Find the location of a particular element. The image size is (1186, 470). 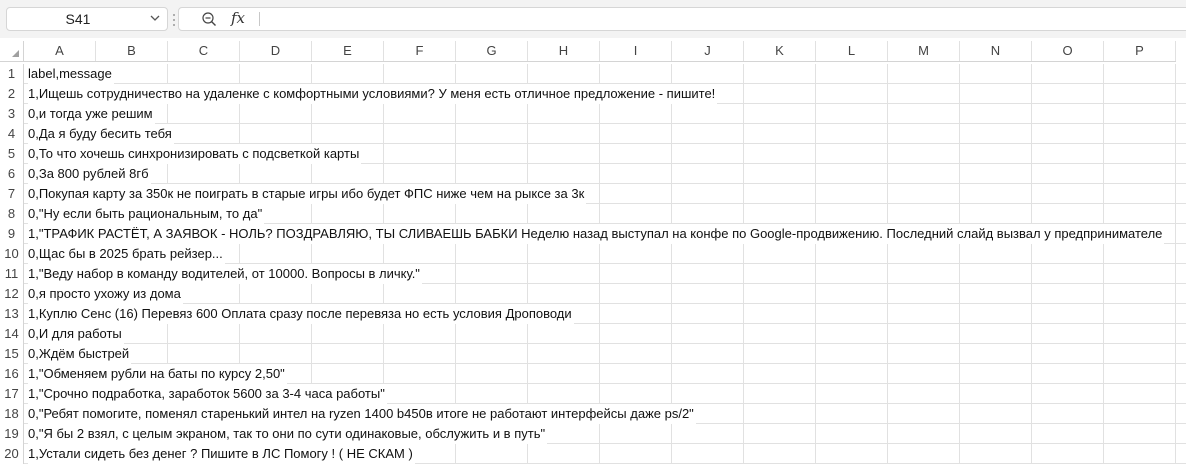

column-header-i: I is located at coordinates (636, 51).